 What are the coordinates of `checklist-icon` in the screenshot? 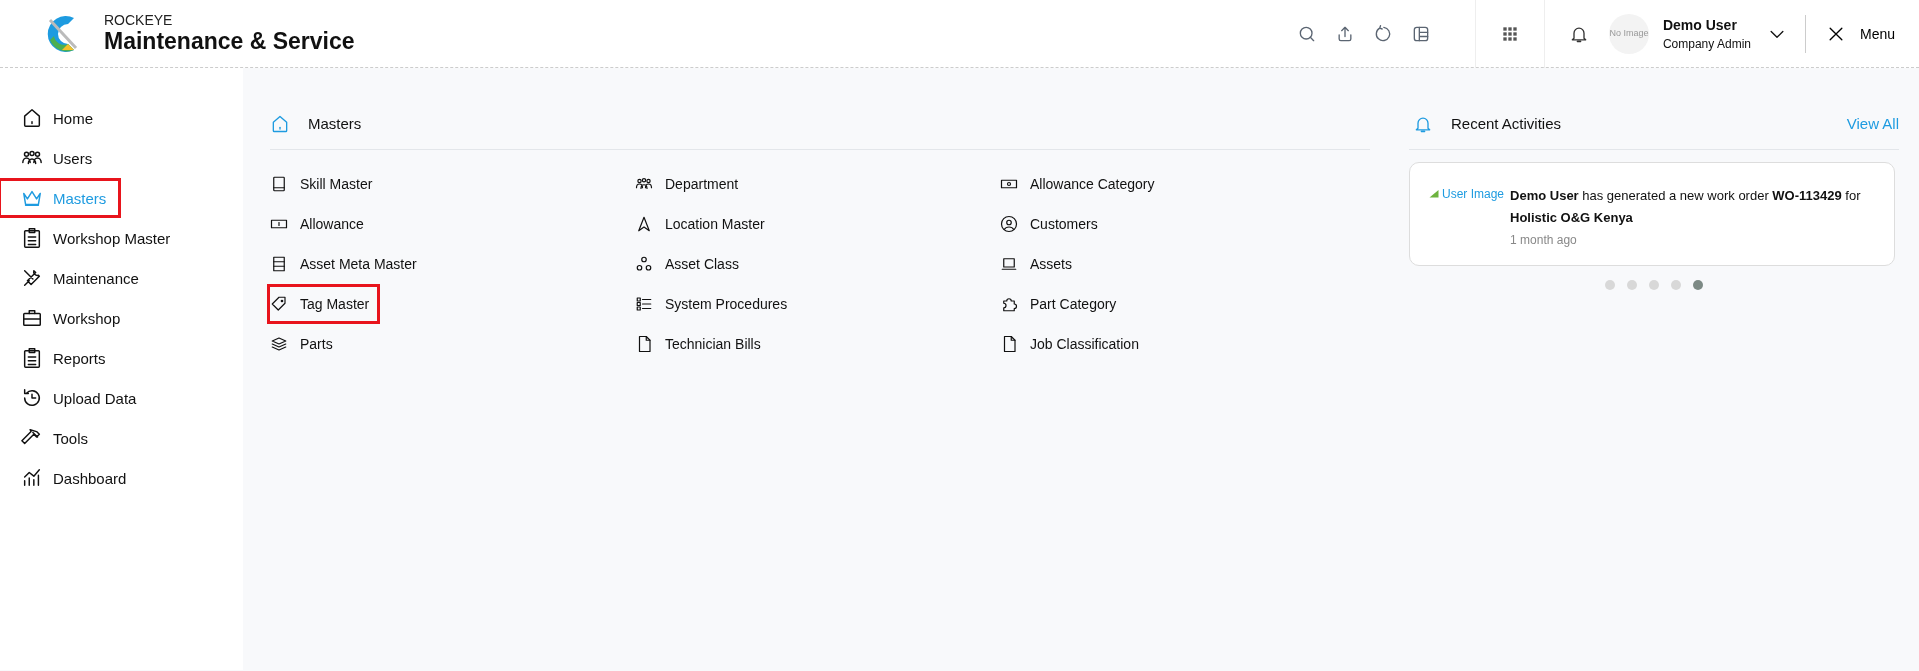 It's located at (644, 304).